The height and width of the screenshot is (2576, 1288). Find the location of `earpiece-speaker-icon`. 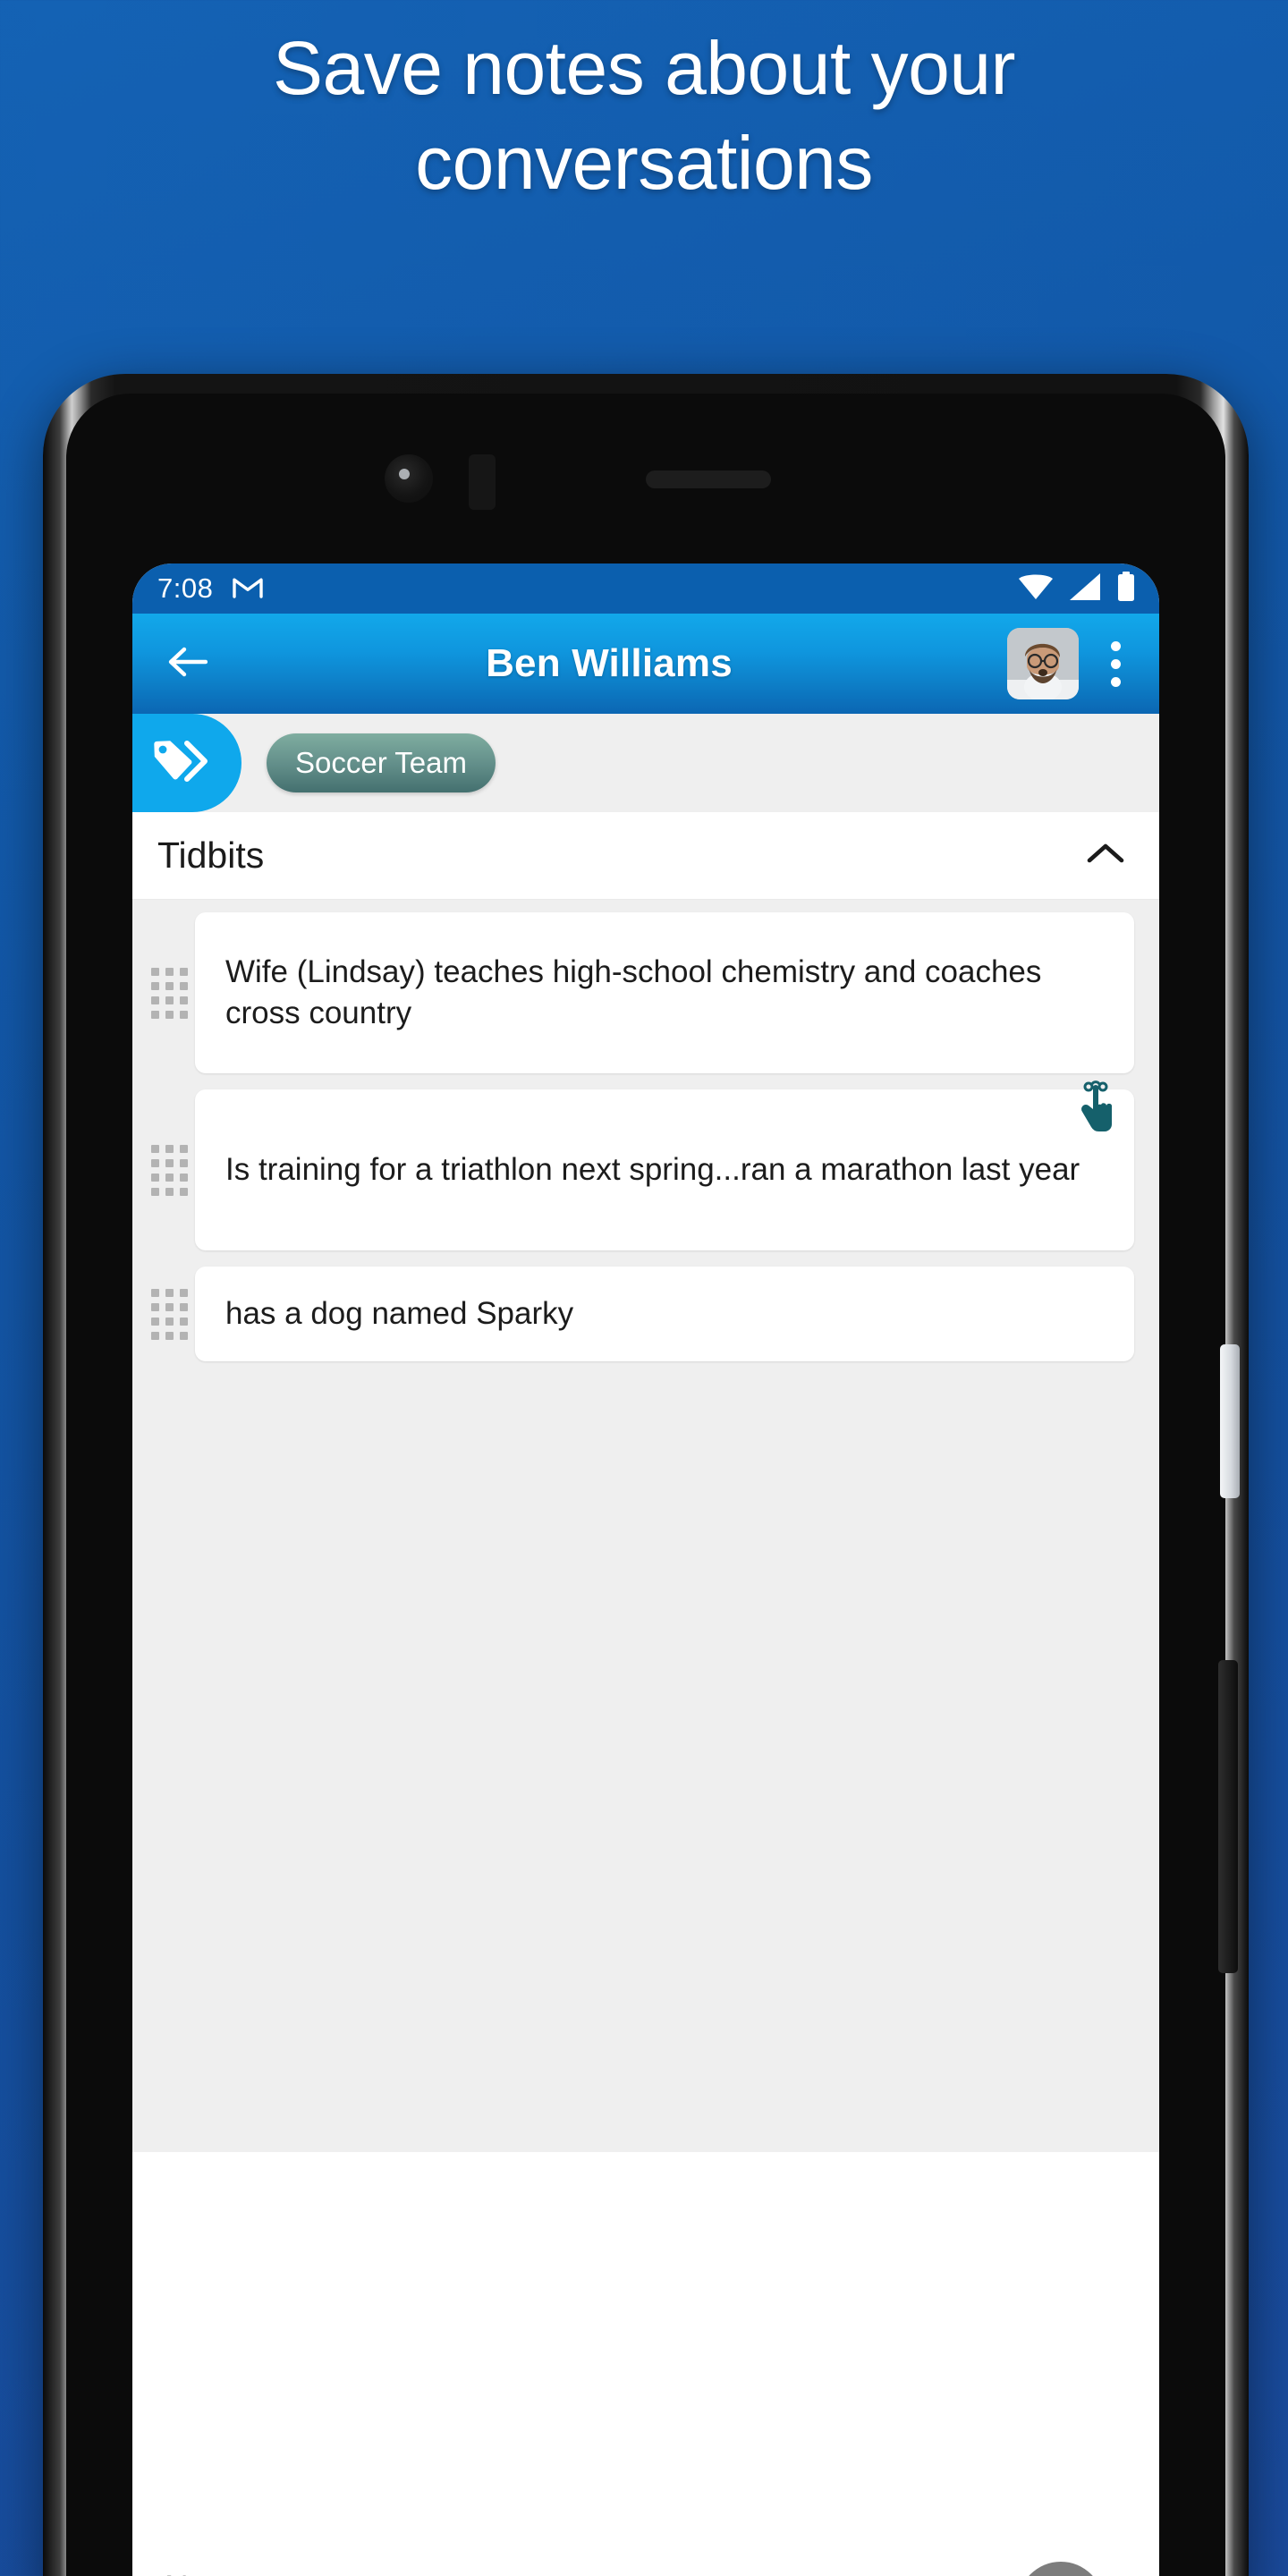

earpiece-speaker-icon is located at coordinates (708, 479).